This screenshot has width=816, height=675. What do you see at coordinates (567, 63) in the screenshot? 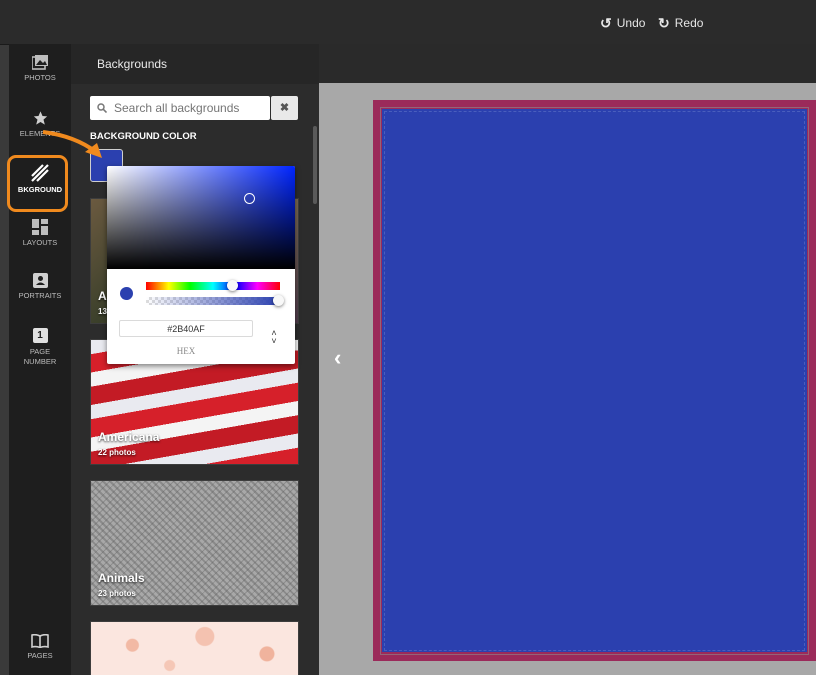
I see `workspace-header` at bounding box center [567, 63].